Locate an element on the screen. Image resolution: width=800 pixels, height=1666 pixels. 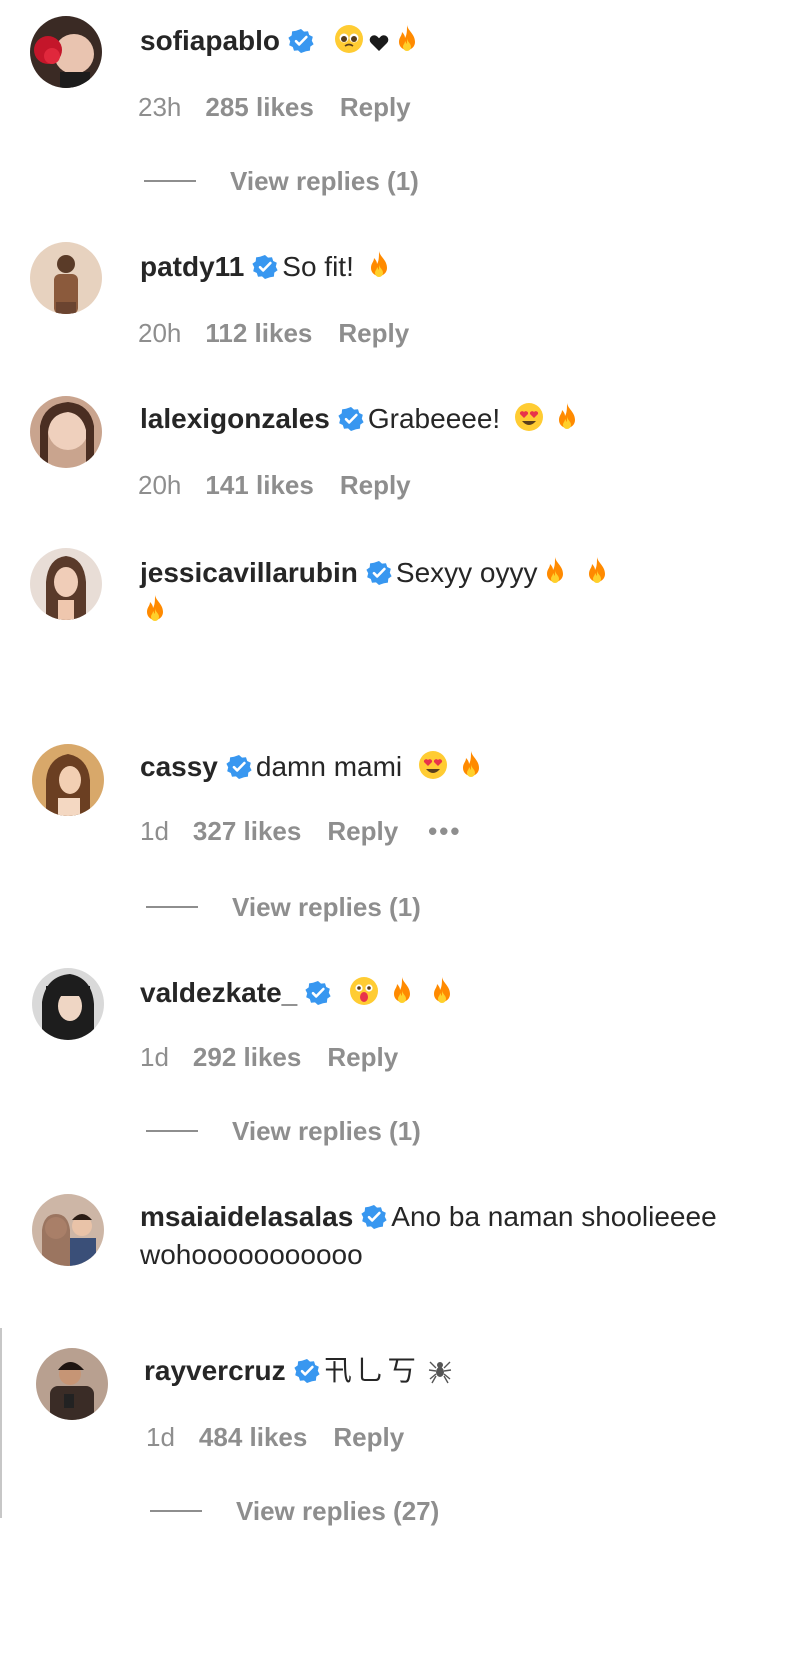
view-replies-button: View replies (27) is located at coordinates (294, 1511).